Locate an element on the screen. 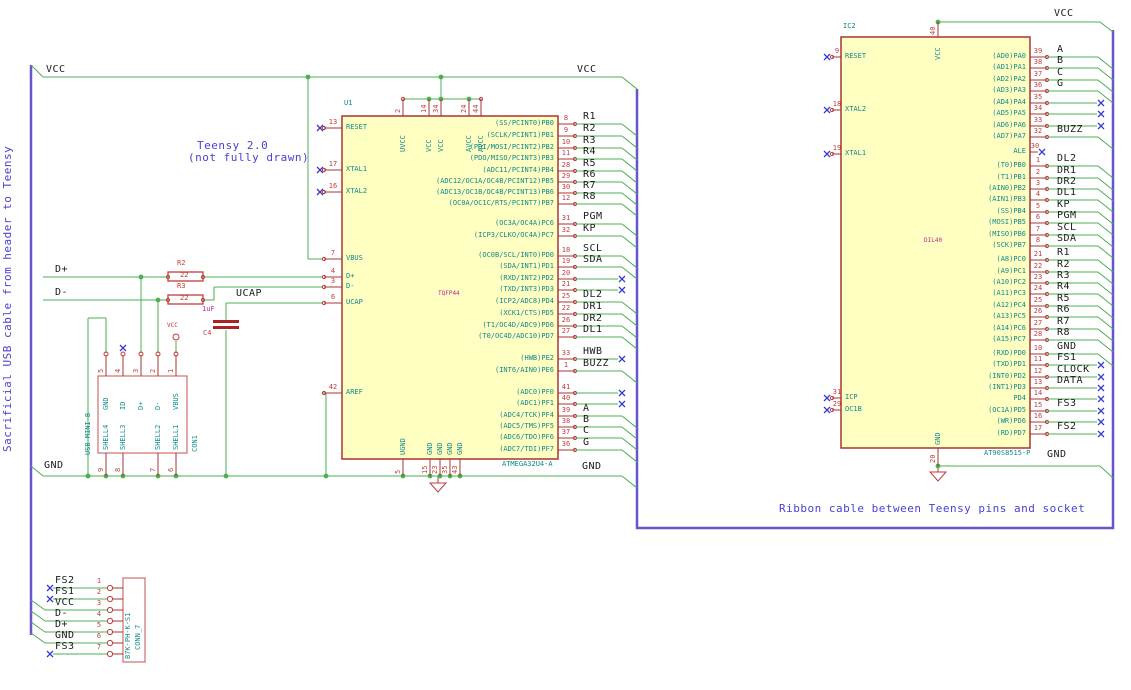 The image size is (1131, 690). ic2-pin-number: 37 is located at coordinates (1038, 74).